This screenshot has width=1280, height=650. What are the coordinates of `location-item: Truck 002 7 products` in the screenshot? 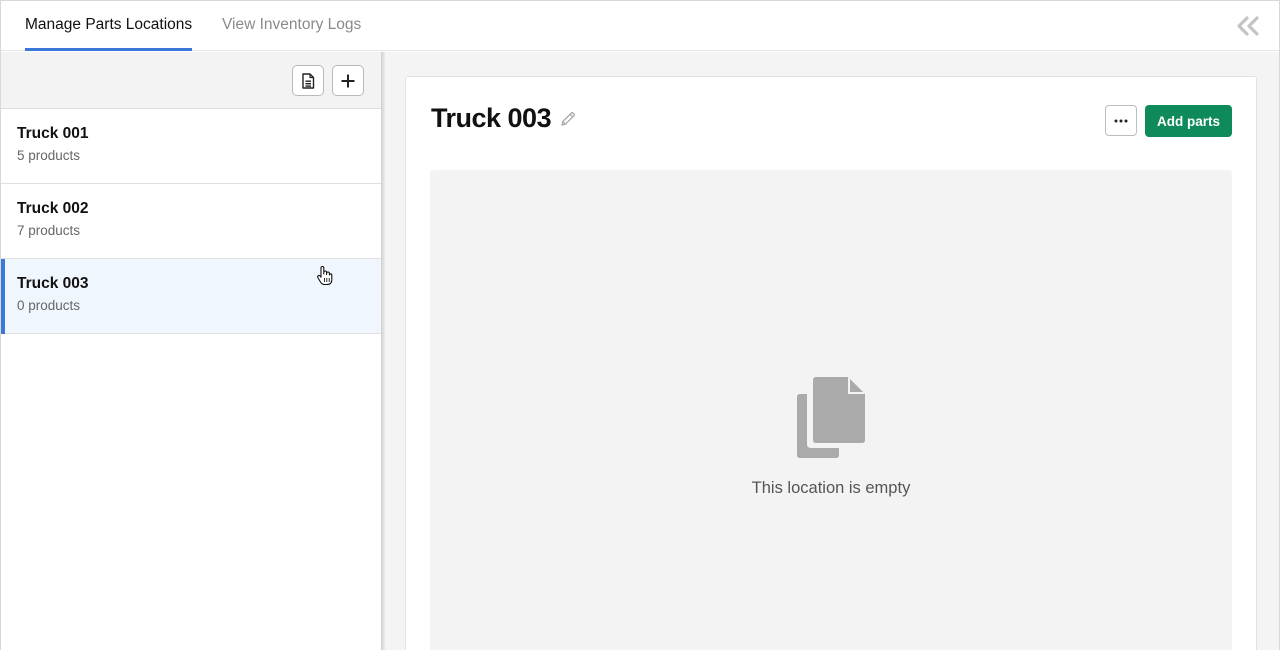 It's located at (191, 221).